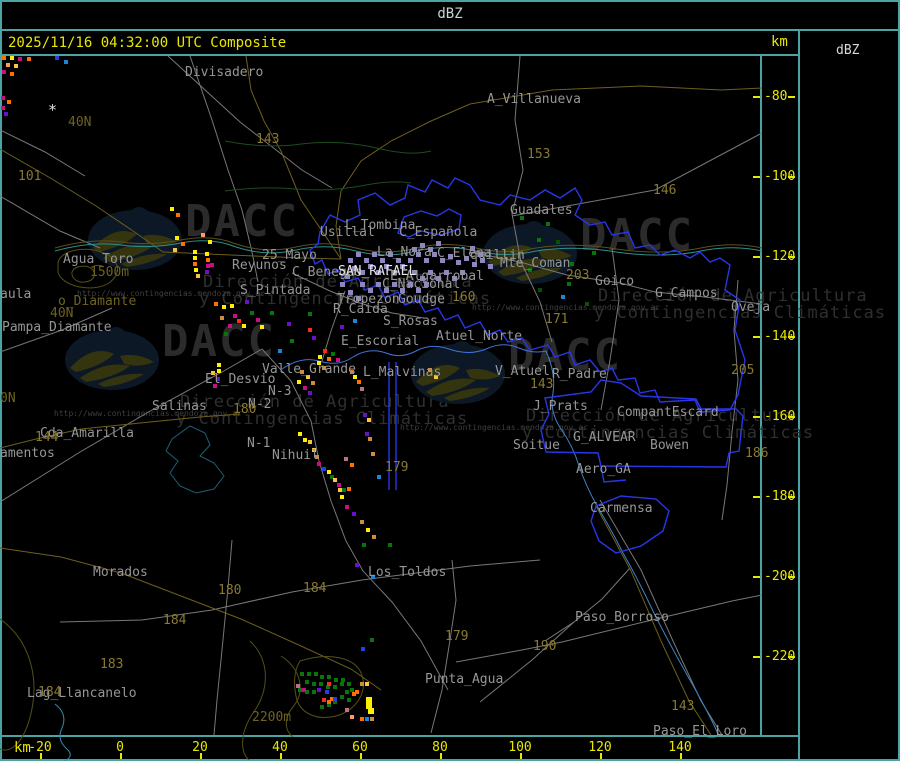 This screenshot has width=900, height=761. I want to click on town-label: G_Campos, so click(686, 293).